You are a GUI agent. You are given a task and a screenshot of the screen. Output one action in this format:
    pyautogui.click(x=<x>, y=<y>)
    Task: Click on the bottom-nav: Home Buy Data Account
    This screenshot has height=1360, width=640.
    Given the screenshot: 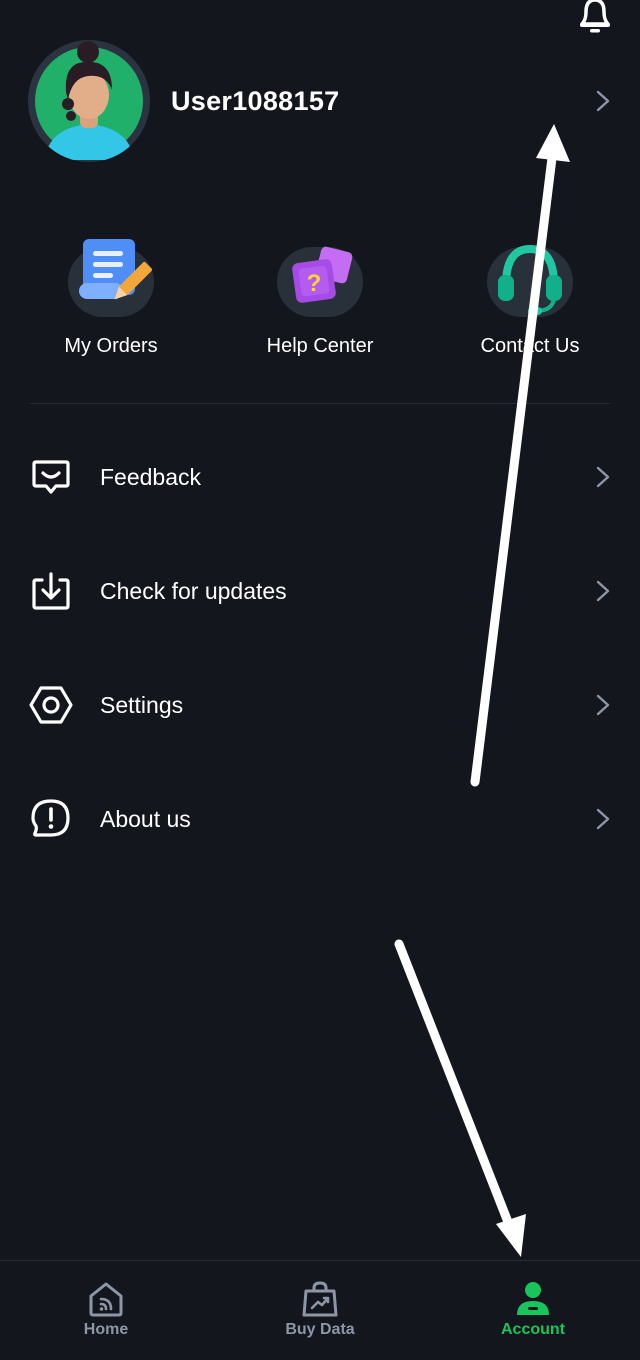 What is the action you would take?
    pyautogui.click(x=320, y=1310)
    